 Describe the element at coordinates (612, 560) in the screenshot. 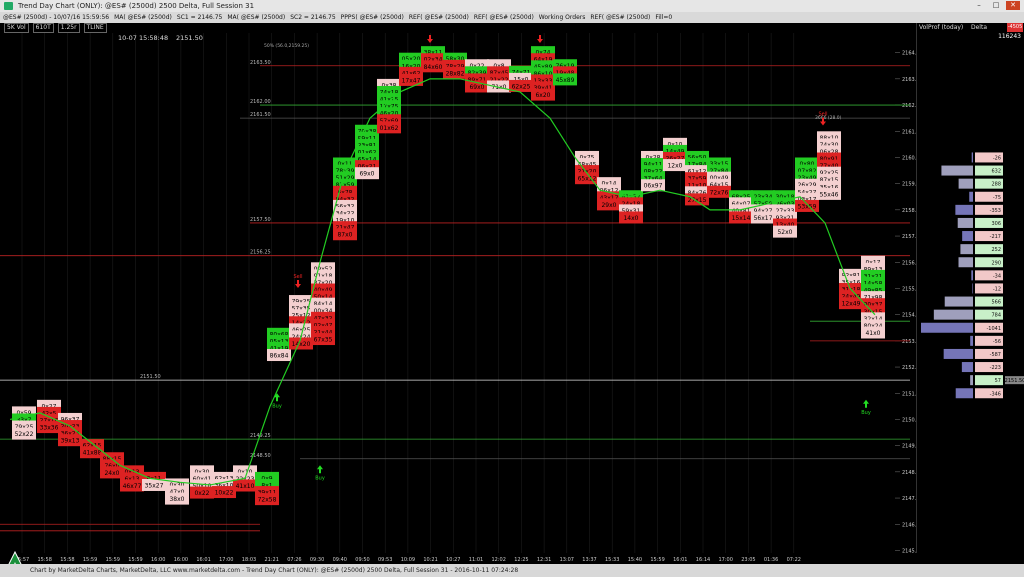

I see `time-tick-label: 15:33` at that location.